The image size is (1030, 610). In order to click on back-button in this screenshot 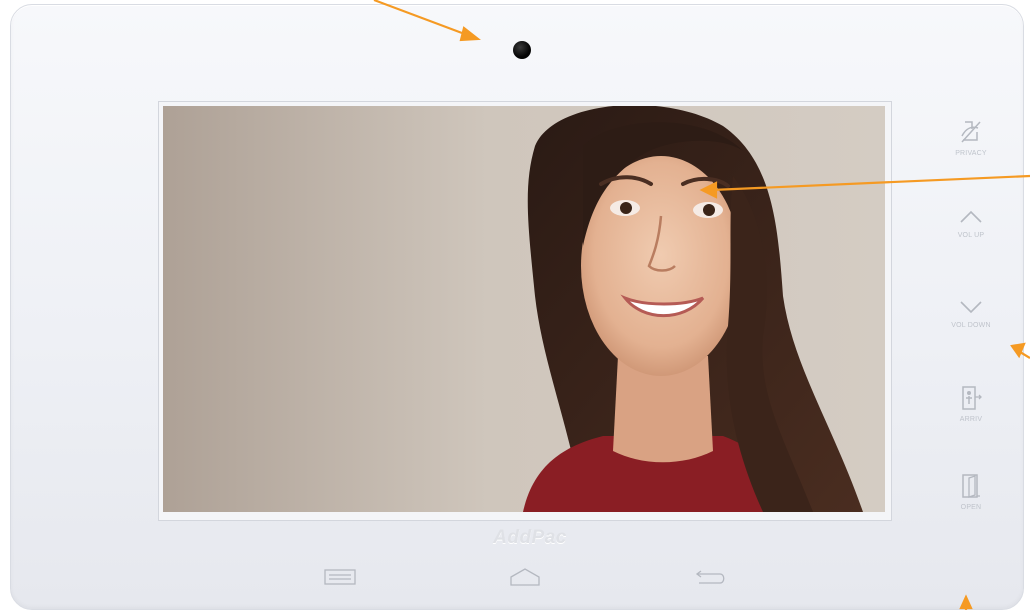, I will do `click(711, 577)`.